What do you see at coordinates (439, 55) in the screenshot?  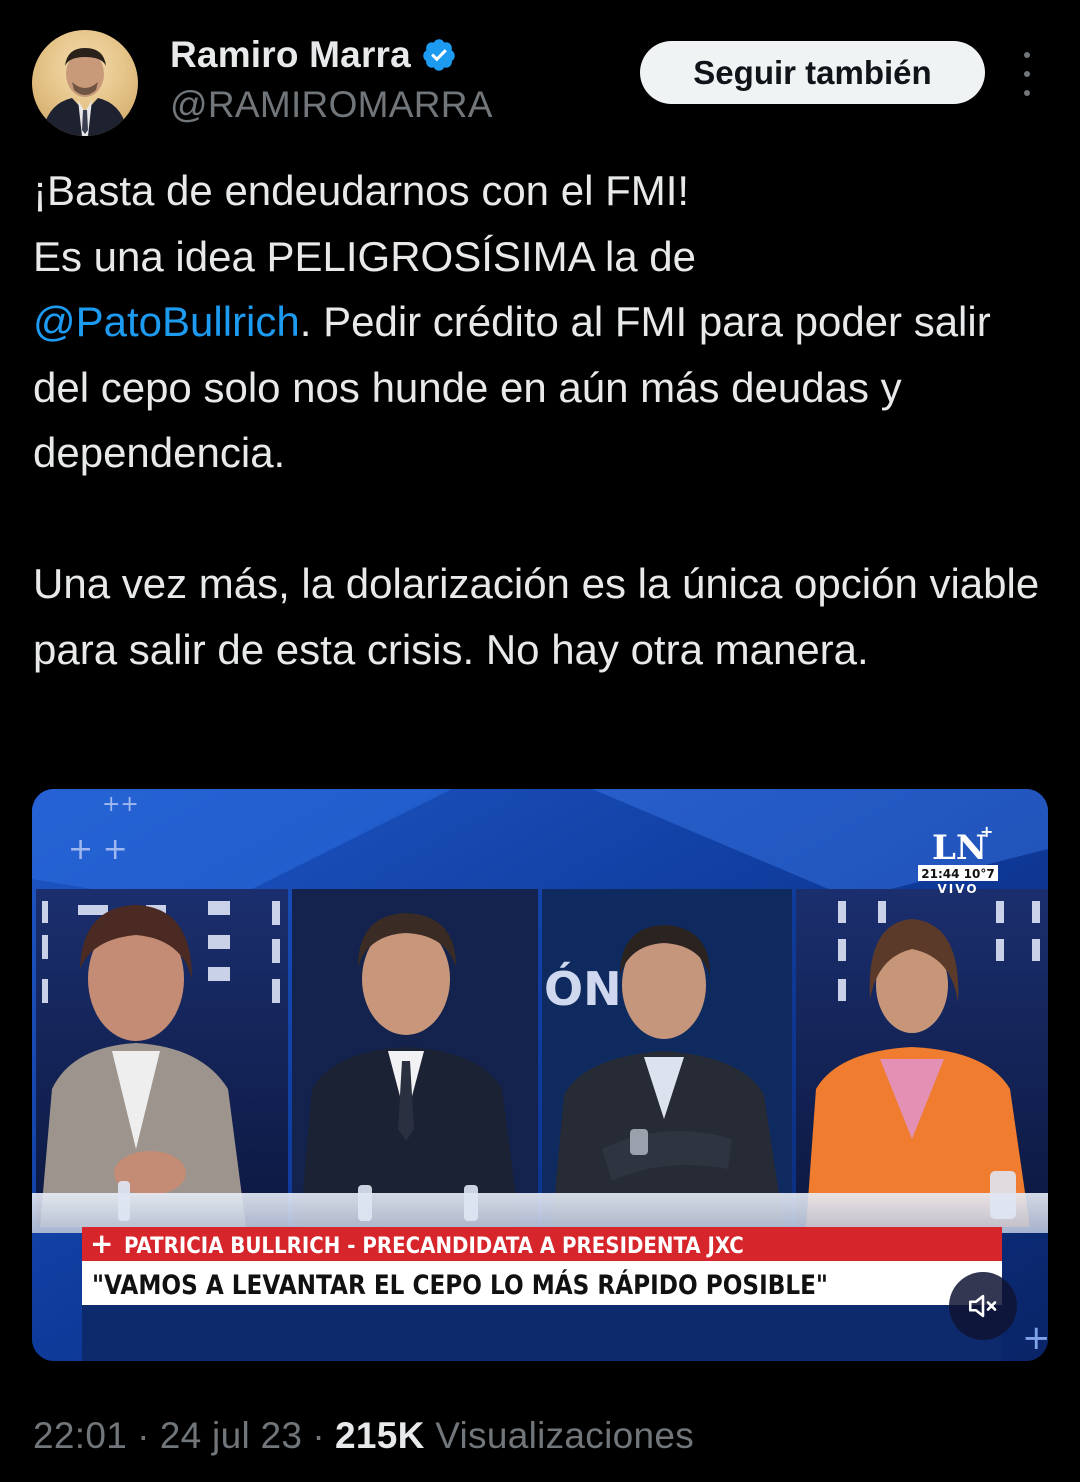 I see `verified-badge-icon` at bounding box center [439, 55].